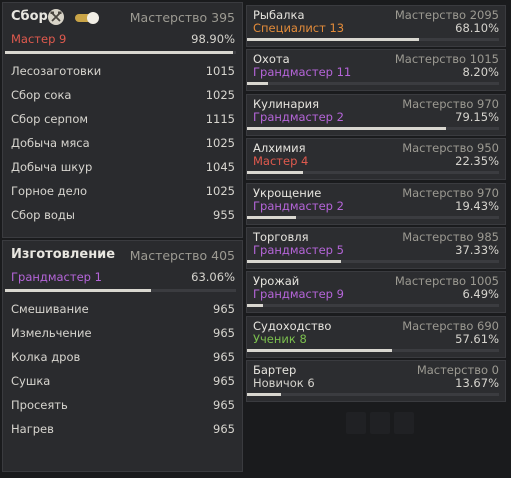  Describe the element at coordinates (446, 15) in the screenshot. I see `life-skill-mastery: Мастерство 2095` at that location.